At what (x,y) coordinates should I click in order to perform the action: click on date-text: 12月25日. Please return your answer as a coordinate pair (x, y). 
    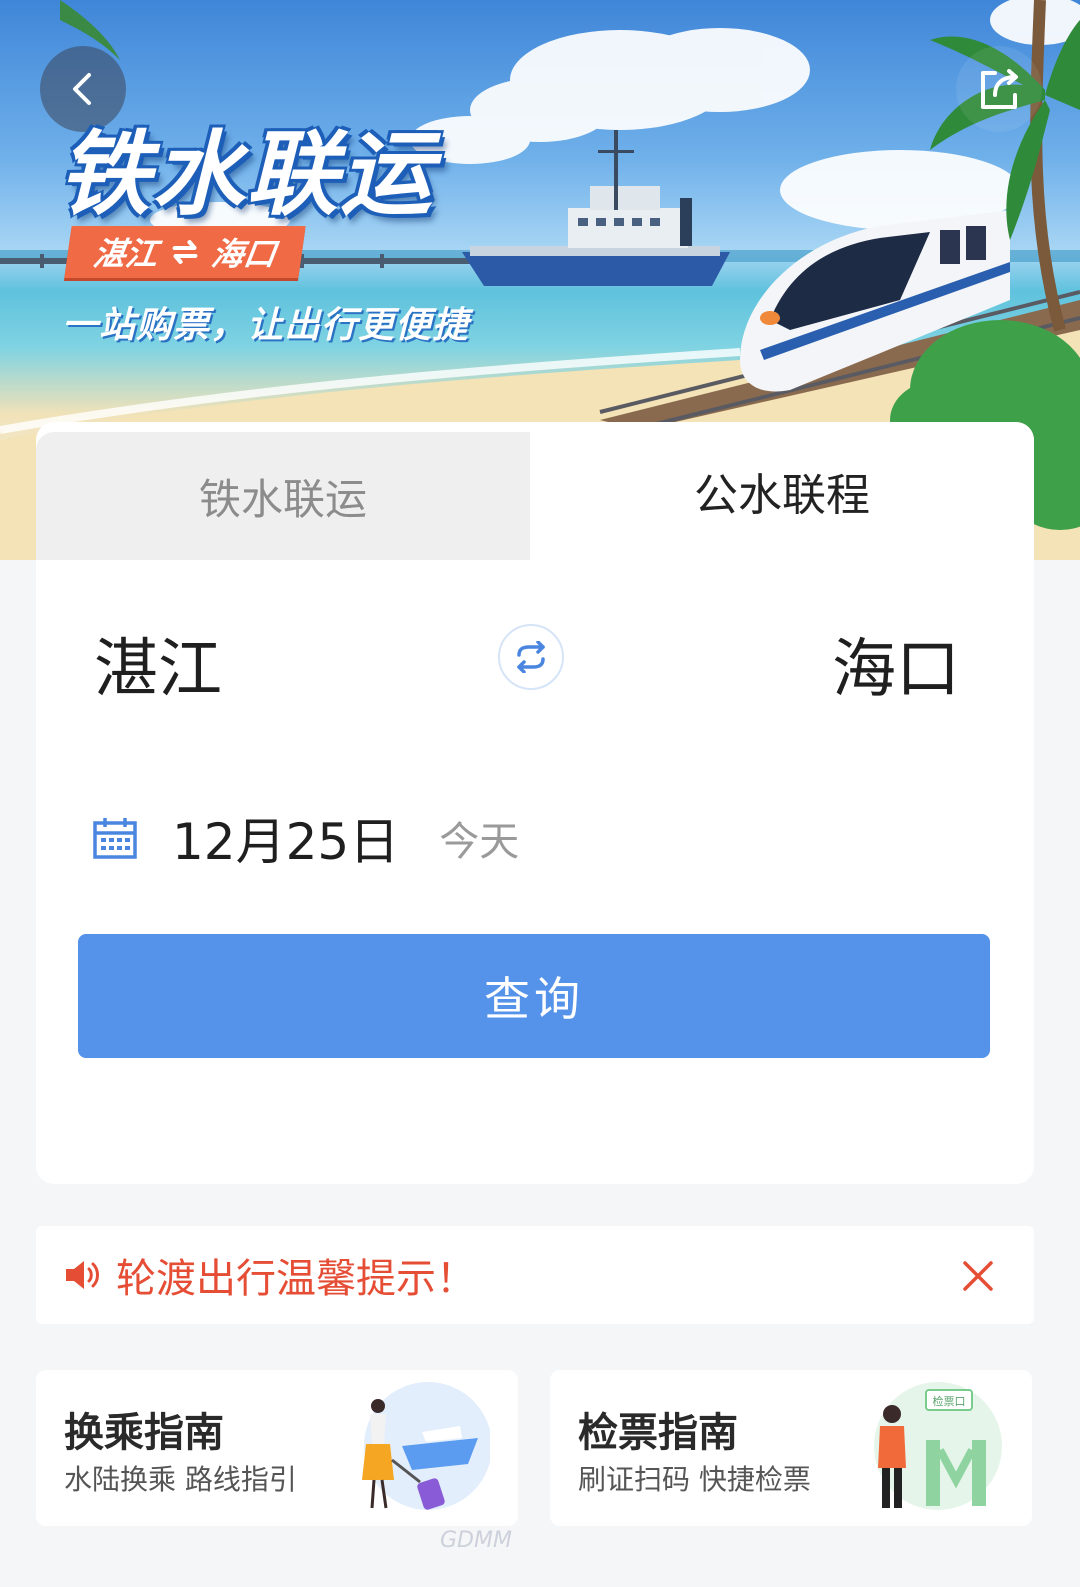
    Looking at the image, I should click on (286, 842).